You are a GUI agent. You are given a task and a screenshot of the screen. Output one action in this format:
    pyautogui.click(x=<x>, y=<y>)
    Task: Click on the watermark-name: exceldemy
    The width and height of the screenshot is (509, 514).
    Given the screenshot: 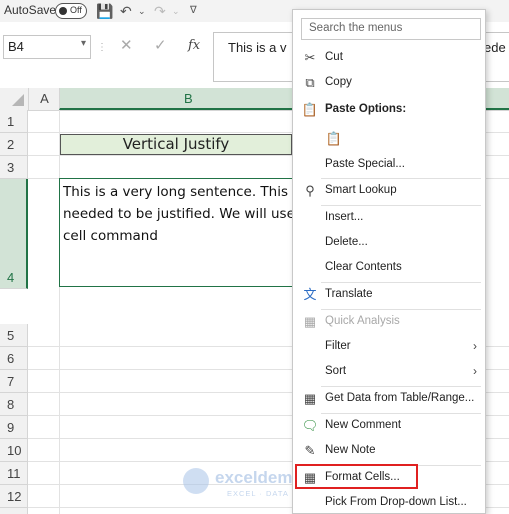 What is the action you would take?
    pyautogui.click(x=258, y=477)
    